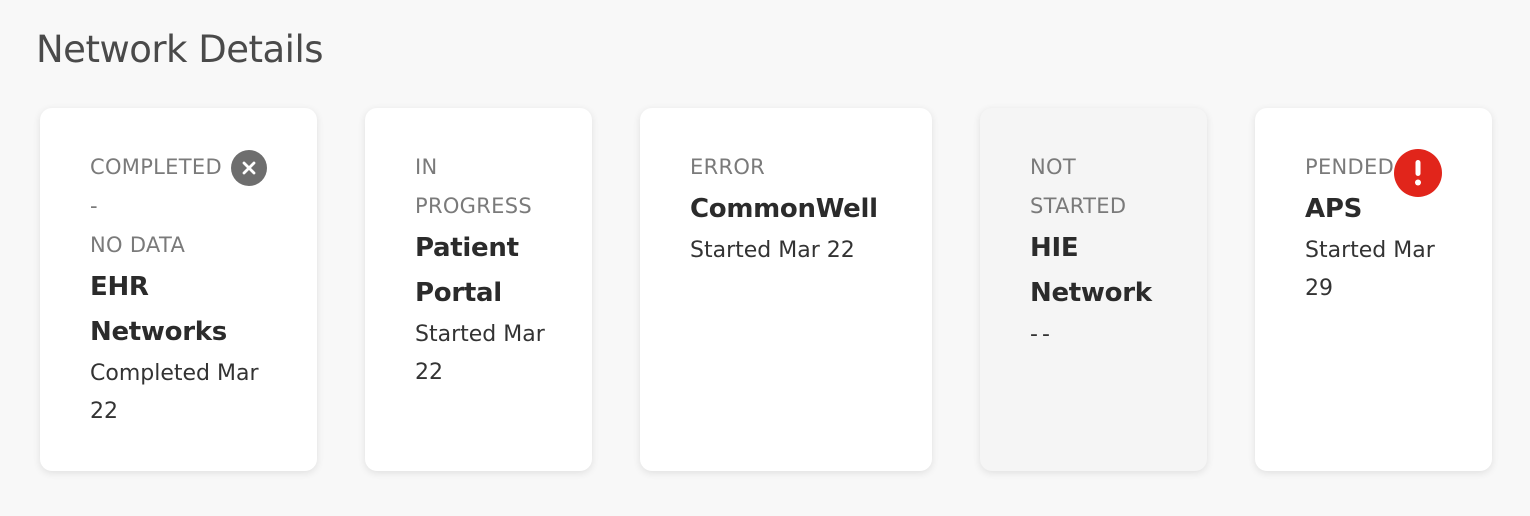 The width and height of the screenshot is (1530, 516). Describe the element at coordinates (1091, 270) in the screenshot. I see `network-name: HIE Network` at that location.